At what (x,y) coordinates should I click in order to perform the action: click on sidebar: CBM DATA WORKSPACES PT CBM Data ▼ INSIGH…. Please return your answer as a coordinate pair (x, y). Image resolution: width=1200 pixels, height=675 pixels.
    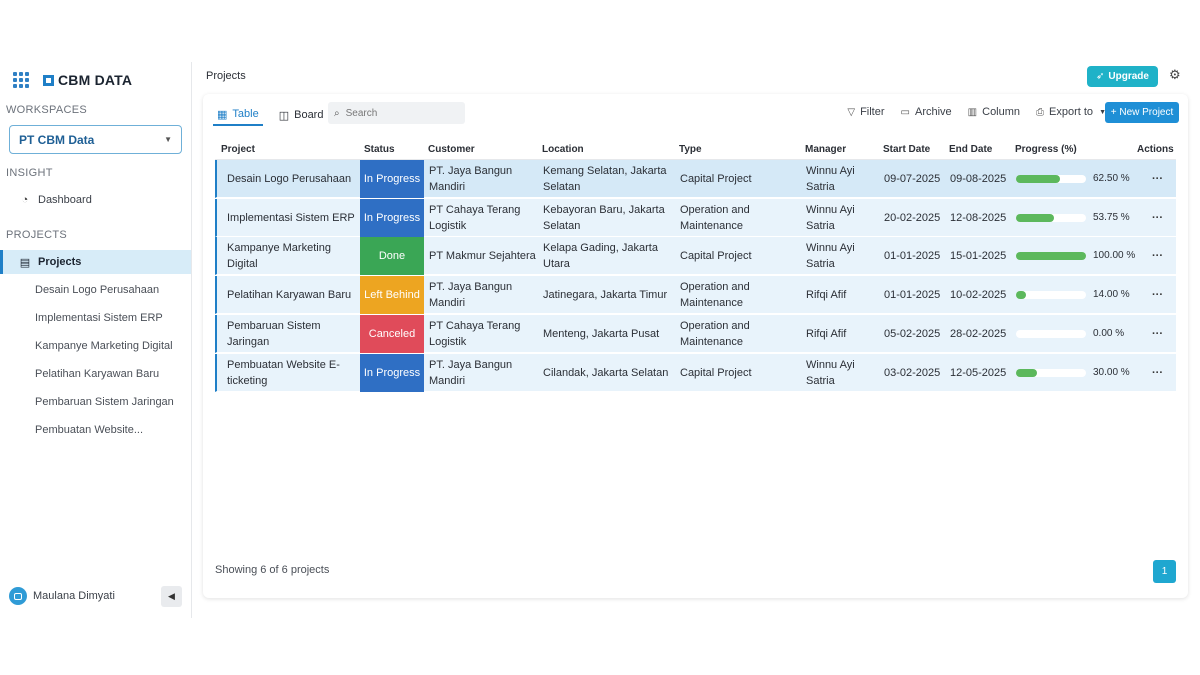
    Looking at the image, I should click on (96, 340).